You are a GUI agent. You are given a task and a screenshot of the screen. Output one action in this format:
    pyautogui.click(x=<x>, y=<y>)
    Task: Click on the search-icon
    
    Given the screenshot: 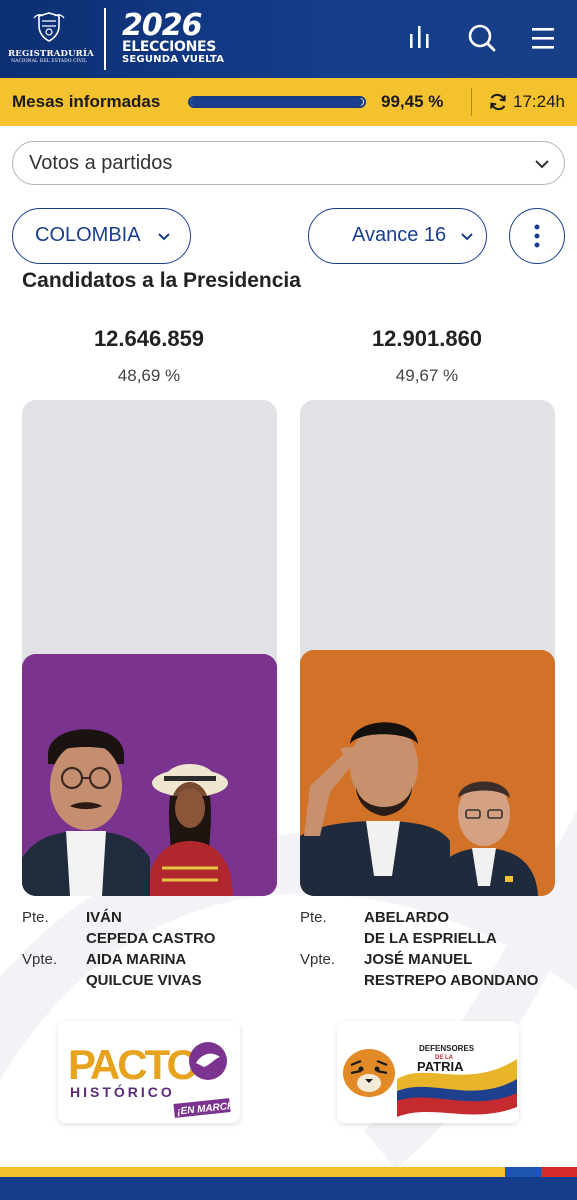 What is the action you would take?
    pyautogui.click(x=482, y=38)
    